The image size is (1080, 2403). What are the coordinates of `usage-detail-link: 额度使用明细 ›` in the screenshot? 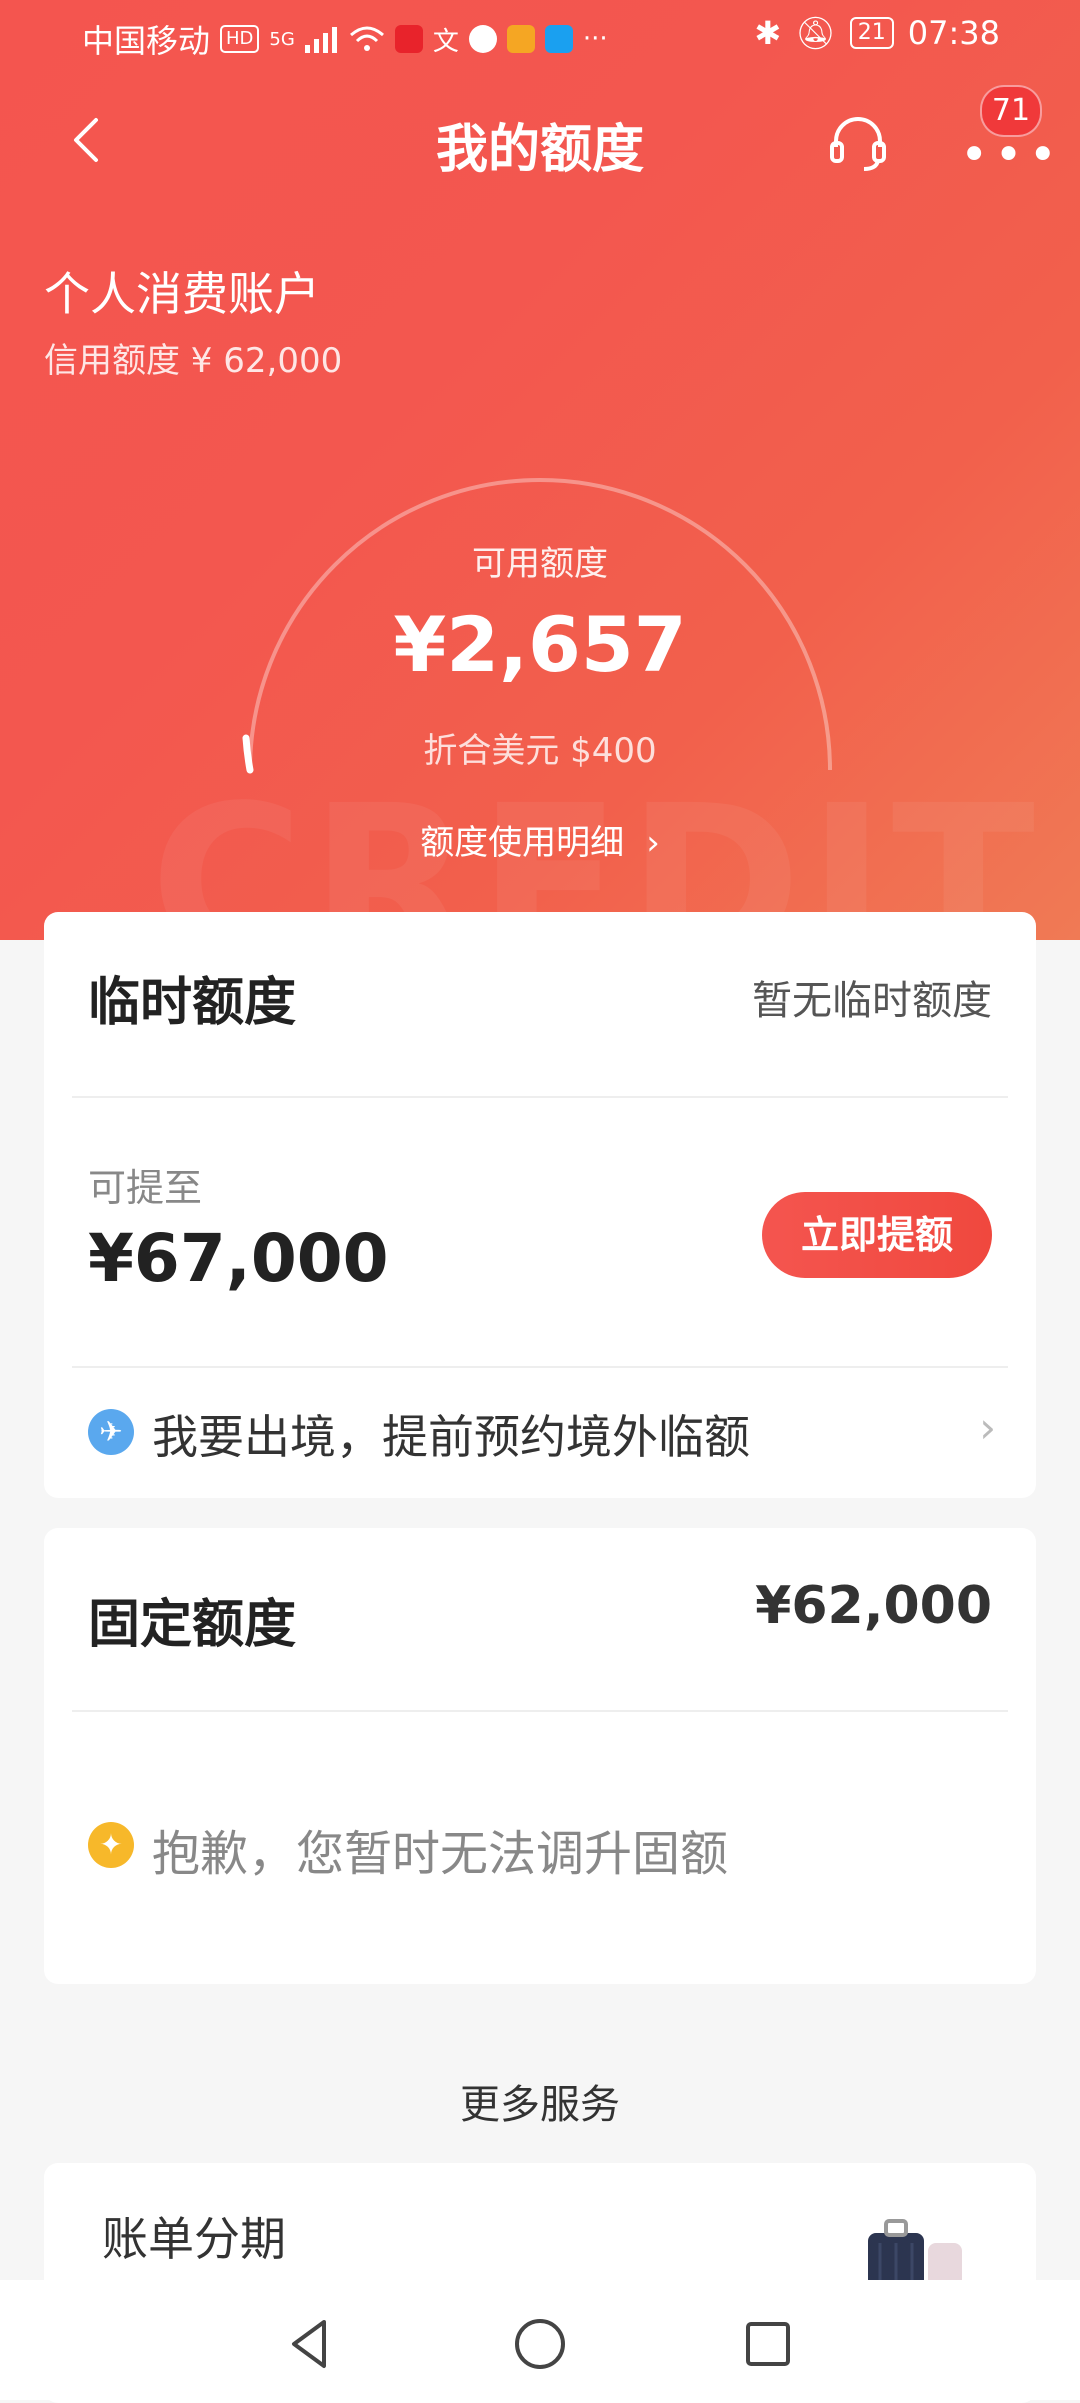 It's located at (540, 839).